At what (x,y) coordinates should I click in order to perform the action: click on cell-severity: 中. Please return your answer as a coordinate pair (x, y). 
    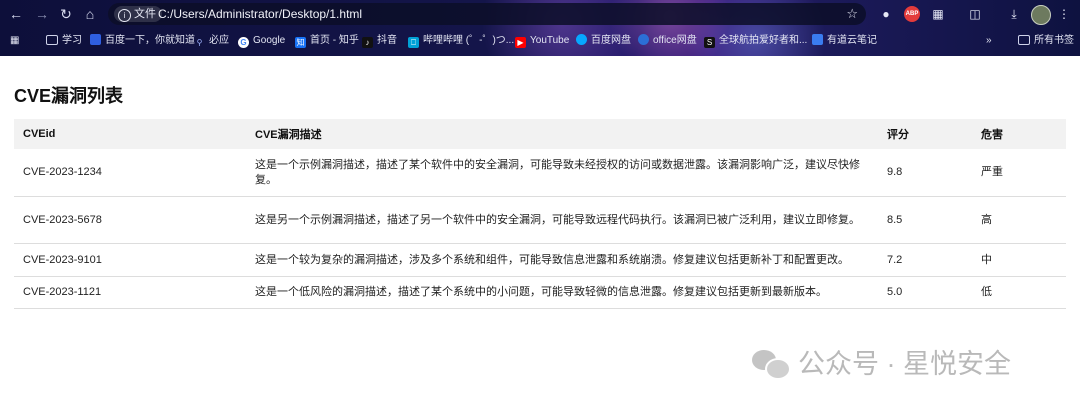
    Looking at the image, I should click on (1019, 260).